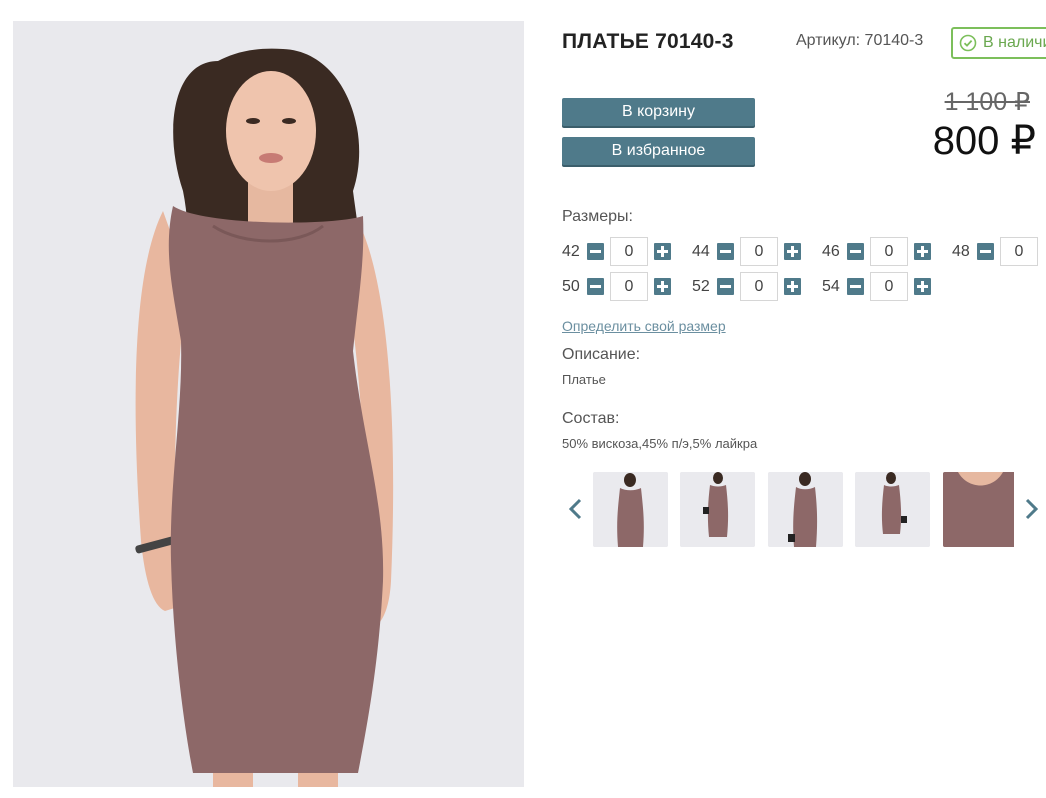 This screenshot has width=1046, height=798. Describe the element at coordinates (601, 354) in the screenshot. I see `description-label: Описание:` at that location.